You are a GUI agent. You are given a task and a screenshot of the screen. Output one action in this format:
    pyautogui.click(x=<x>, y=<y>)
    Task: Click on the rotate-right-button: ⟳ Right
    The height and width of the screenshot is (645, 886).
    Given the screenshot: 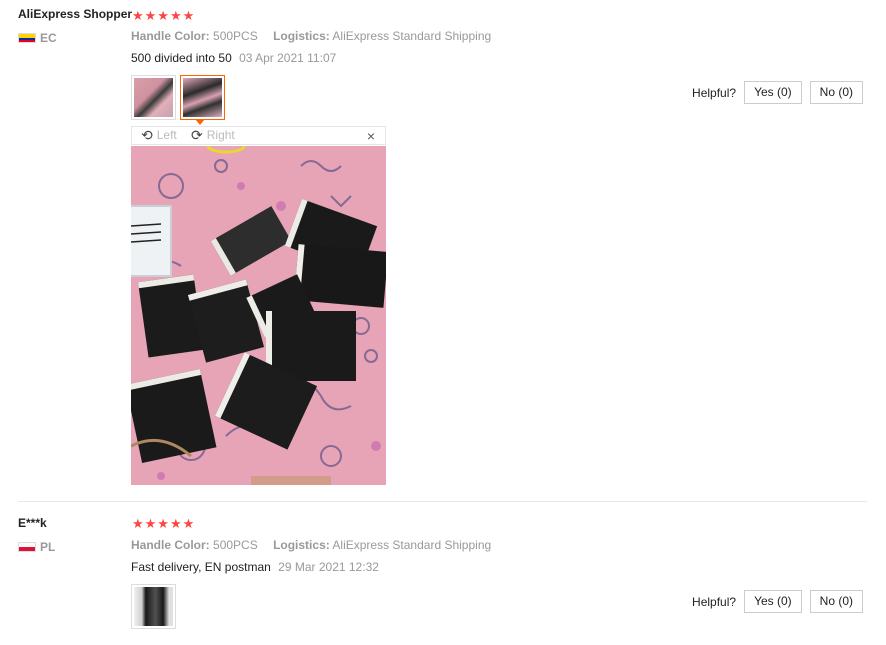 What is the action you would take?
    pyautogui.click(x=213, y=135)
    